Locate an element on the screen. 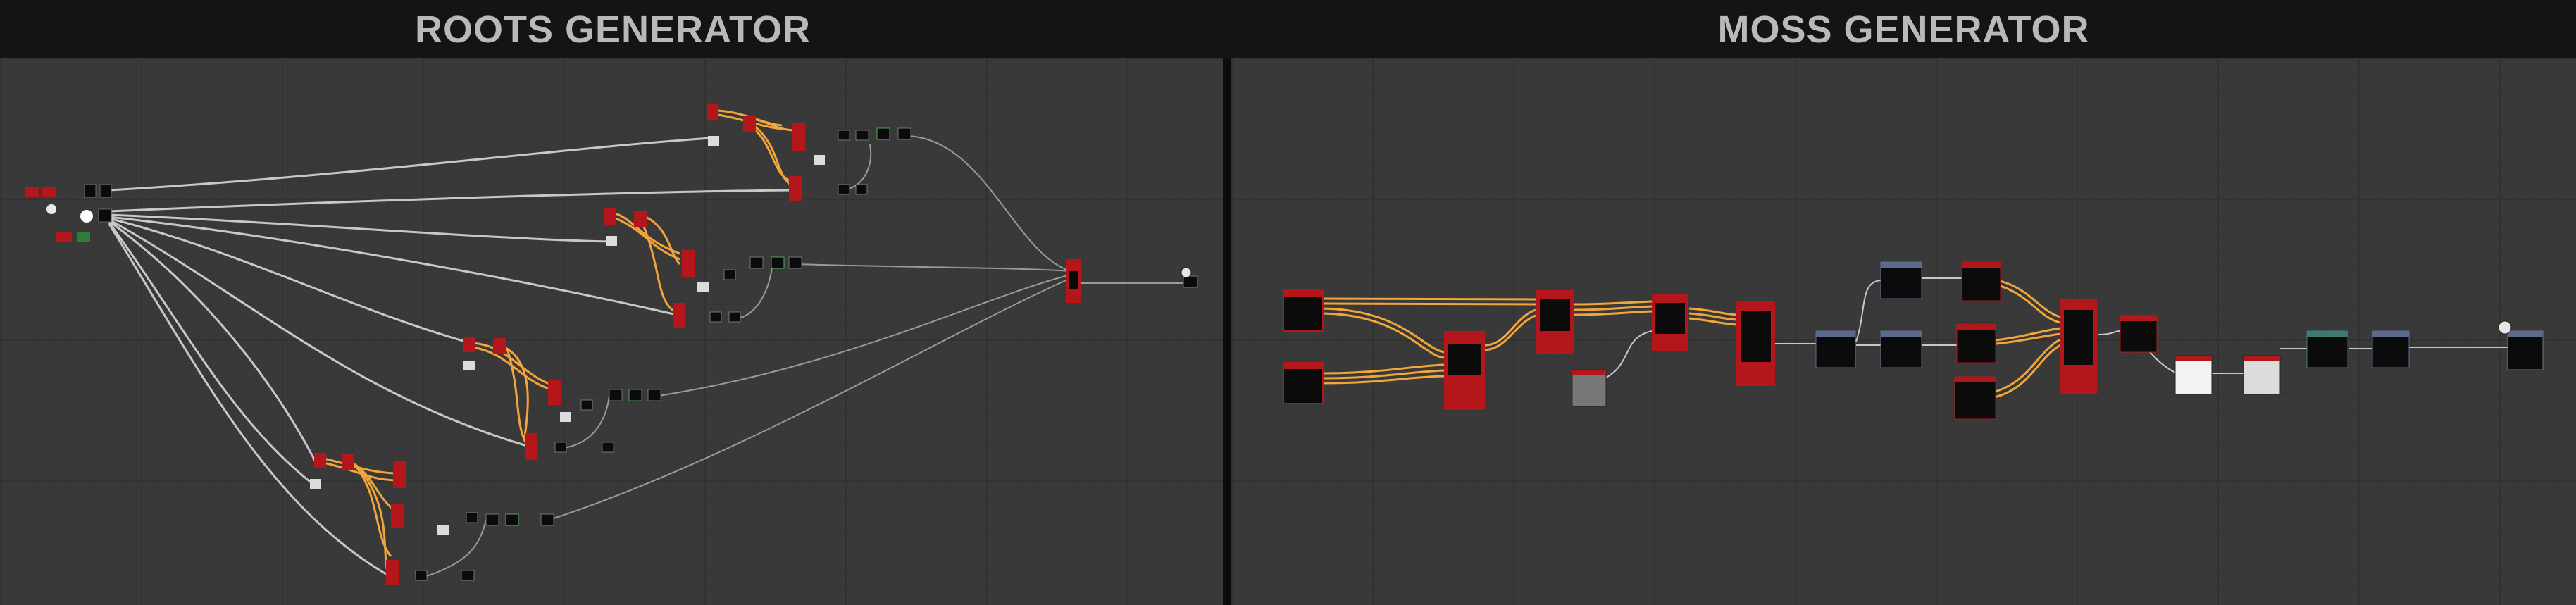  branch4-node-f is located at coordinates (472, 517).